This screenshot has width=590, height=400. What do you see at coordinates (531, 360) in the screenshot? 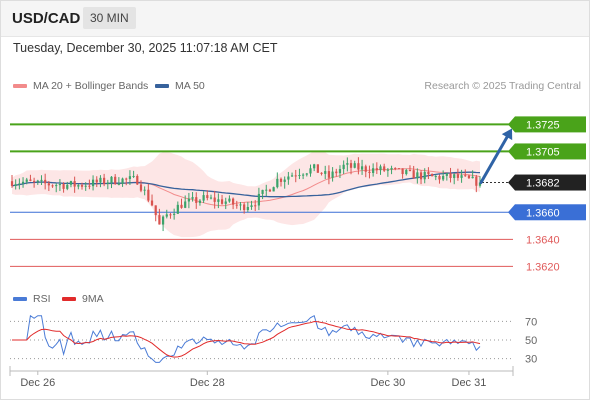
I see `rsi-tick-label: 30` at bounding box center [531, 360].